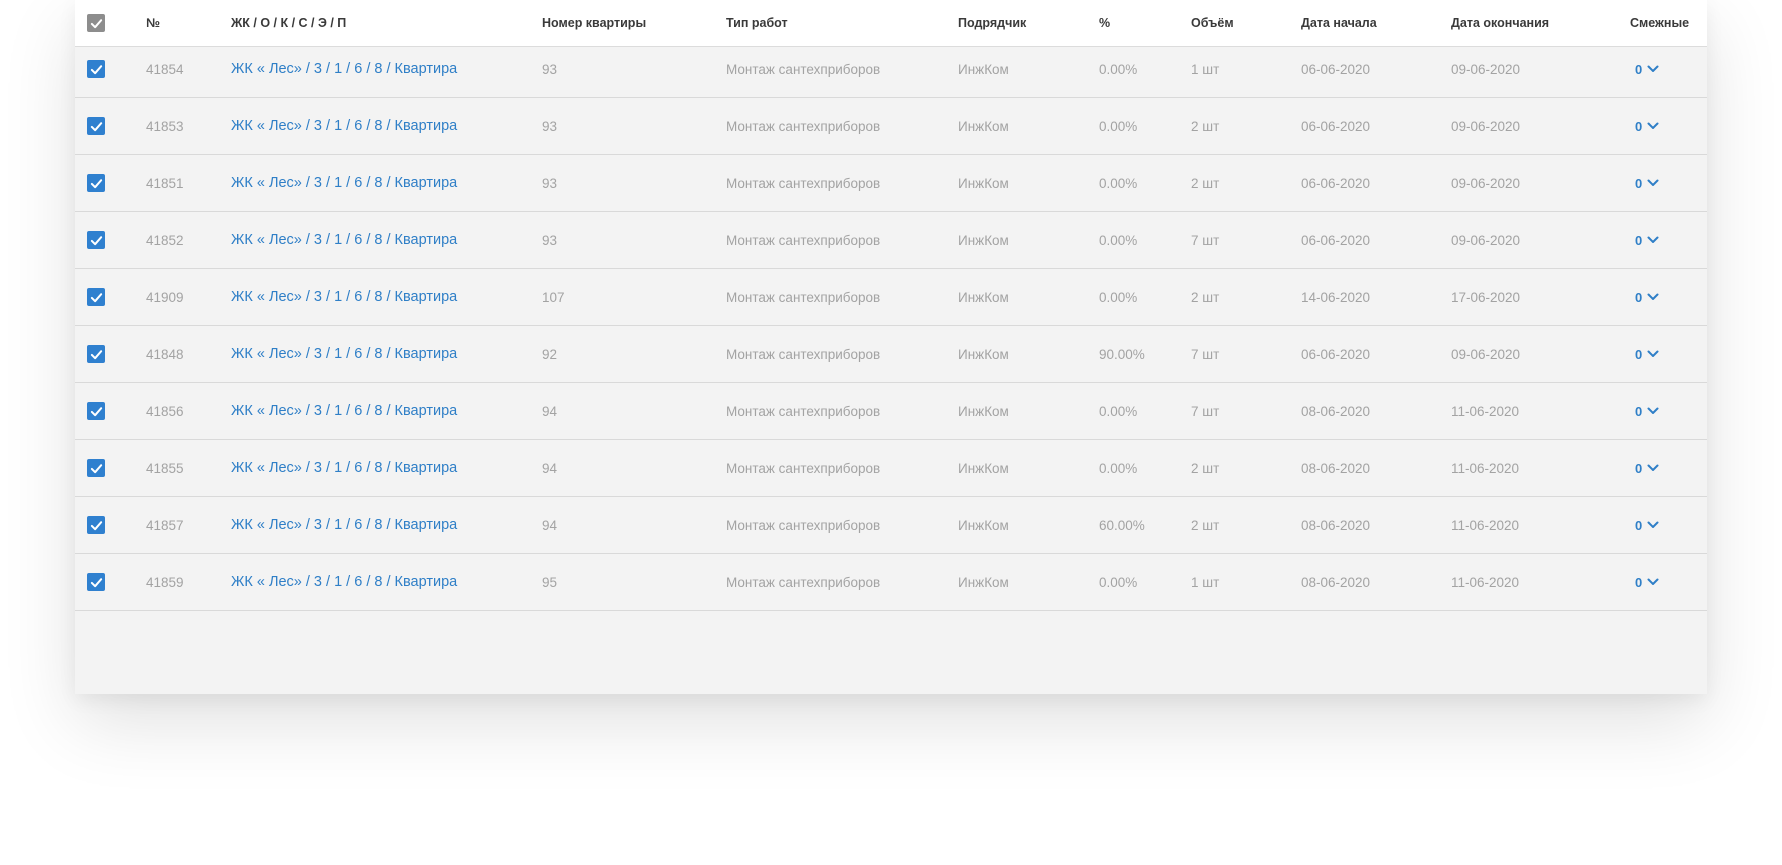  What do you see at coordinates (992, 23) in the screenshot?
I see `column-header-contractor: Подрядчик` at bounding box center [992, 23].